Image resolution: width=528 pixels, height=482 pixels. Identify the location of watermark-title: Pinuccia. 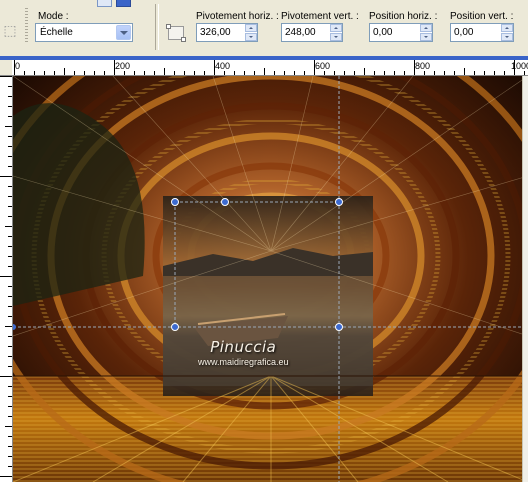
(243, 347).